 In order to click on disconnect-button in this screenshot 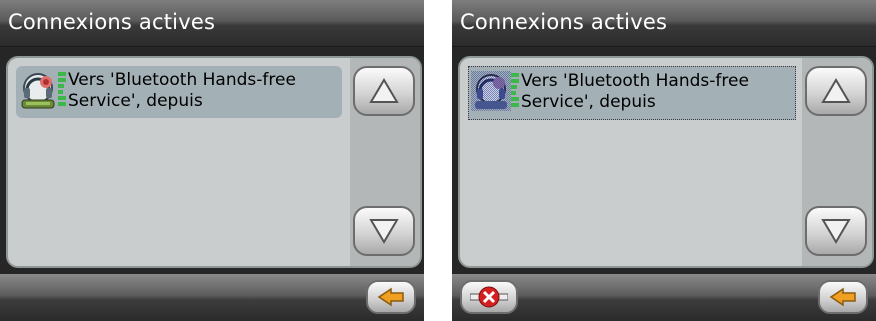, I will do `click(489, 297)`.